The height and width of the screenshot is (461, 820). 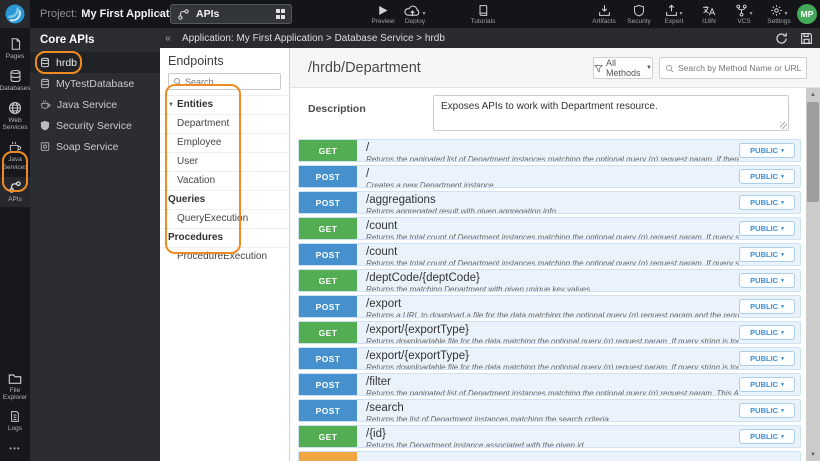 I want to click on deploy-button: ▾ Deploy, so click(x=415, y=14).